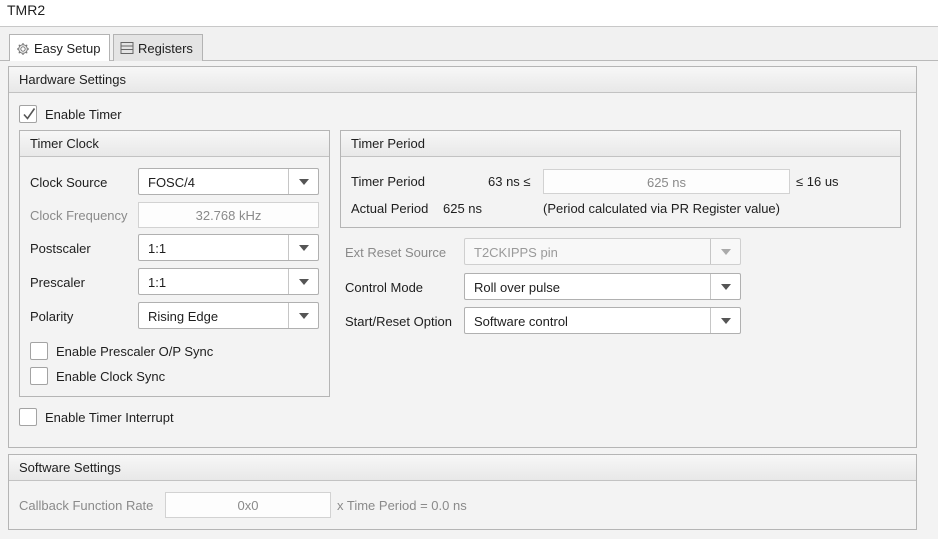 This screenshot has width=938, height=539. What do you see at coordinates (165, 48) in the screenshot?
I see `tab-label: Registers` at bounding box center [165, 48].